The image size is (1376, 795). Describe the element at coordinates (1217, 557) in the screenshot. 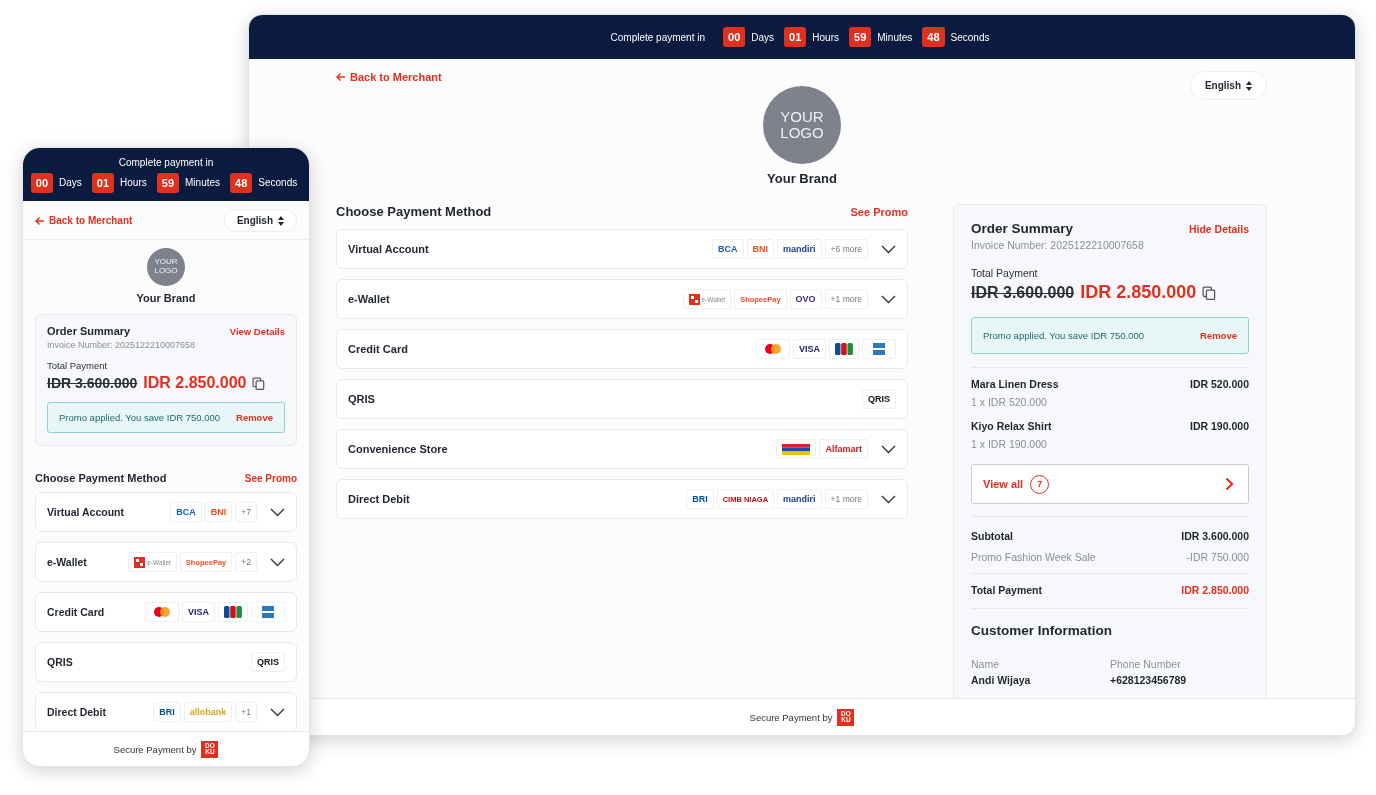

I see `summary-line-value: -IDR 750.000` at that location.